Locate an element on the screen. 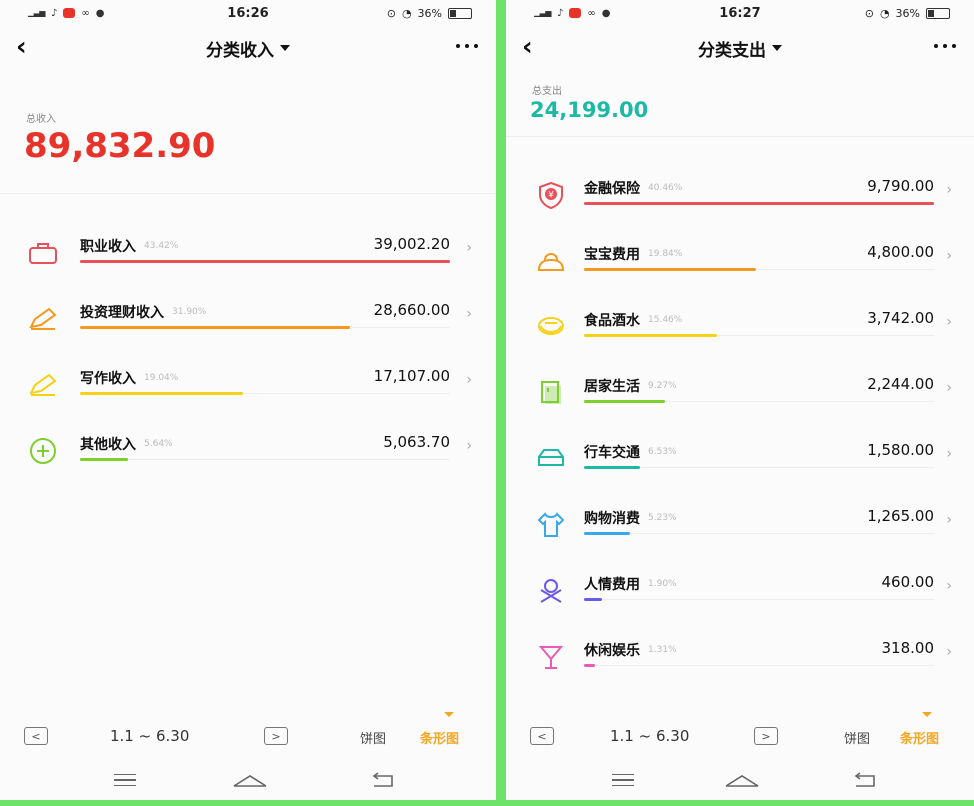 The height and width of the screenshot is (806, 974). shirt-icon is located at coordinates (551, 525).